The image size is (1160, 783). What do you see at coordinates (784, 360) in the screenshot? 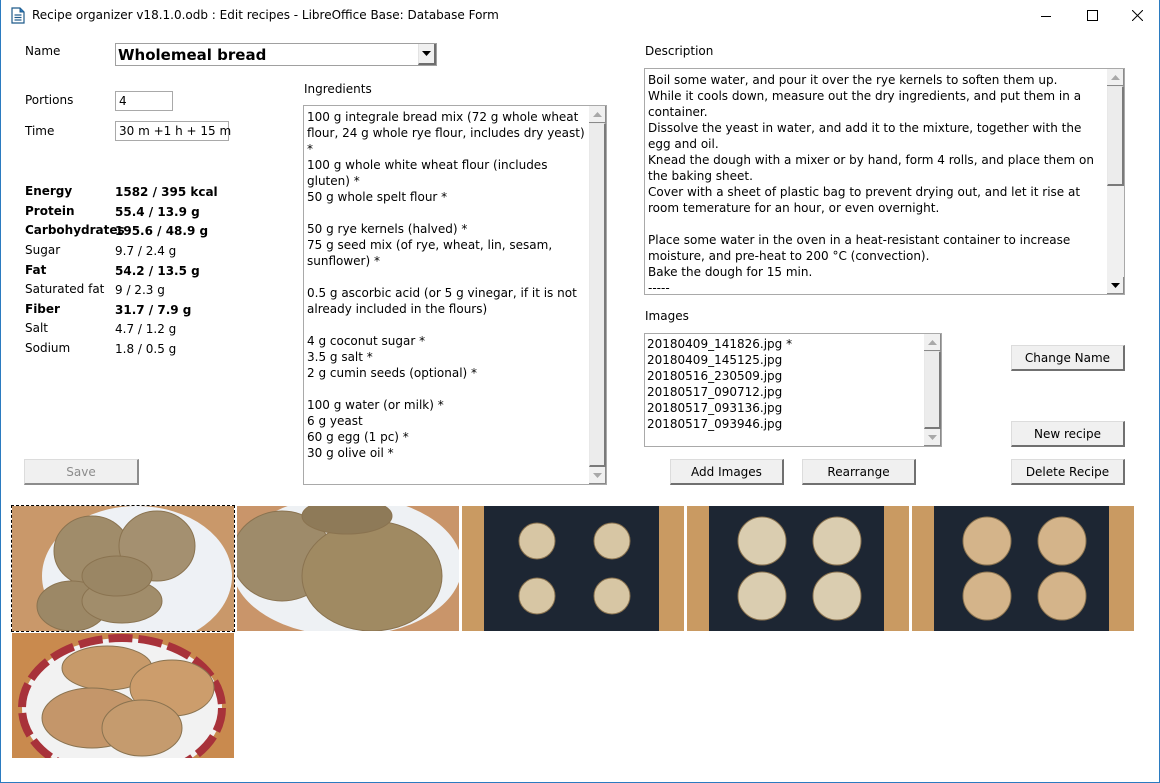
I see `image-list-item: 20180409_145125.jpg` at bounding box center [784, 360].